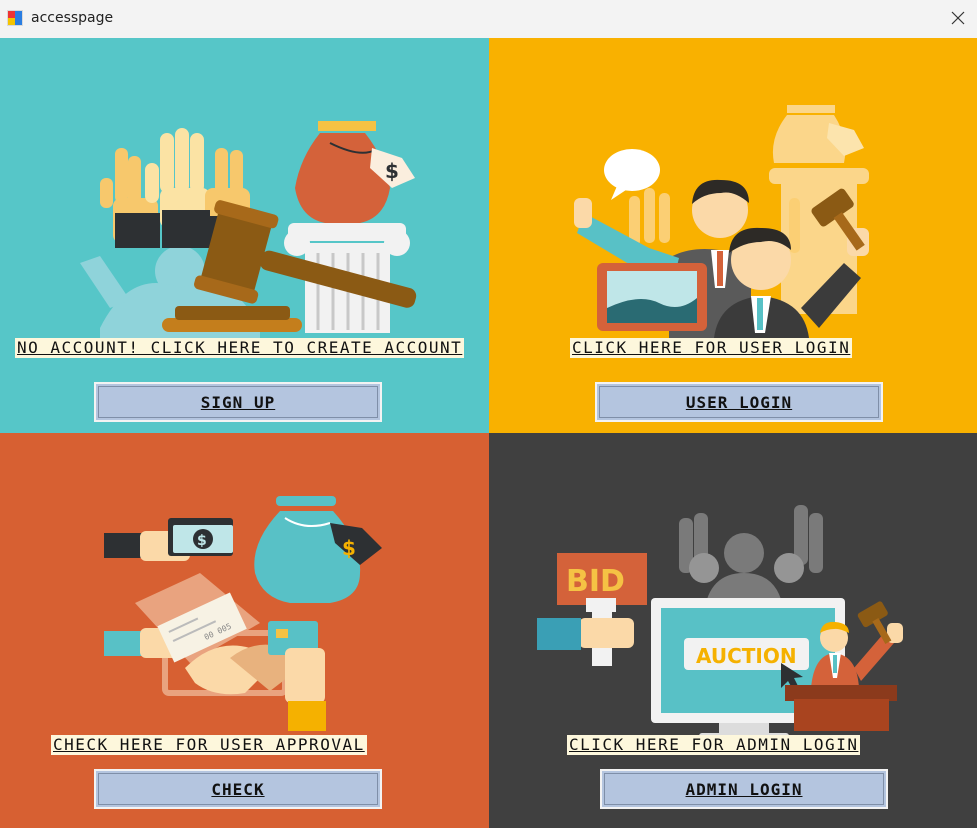  I want to click on sign-up-button: SIGN UP, so click(238, 402).